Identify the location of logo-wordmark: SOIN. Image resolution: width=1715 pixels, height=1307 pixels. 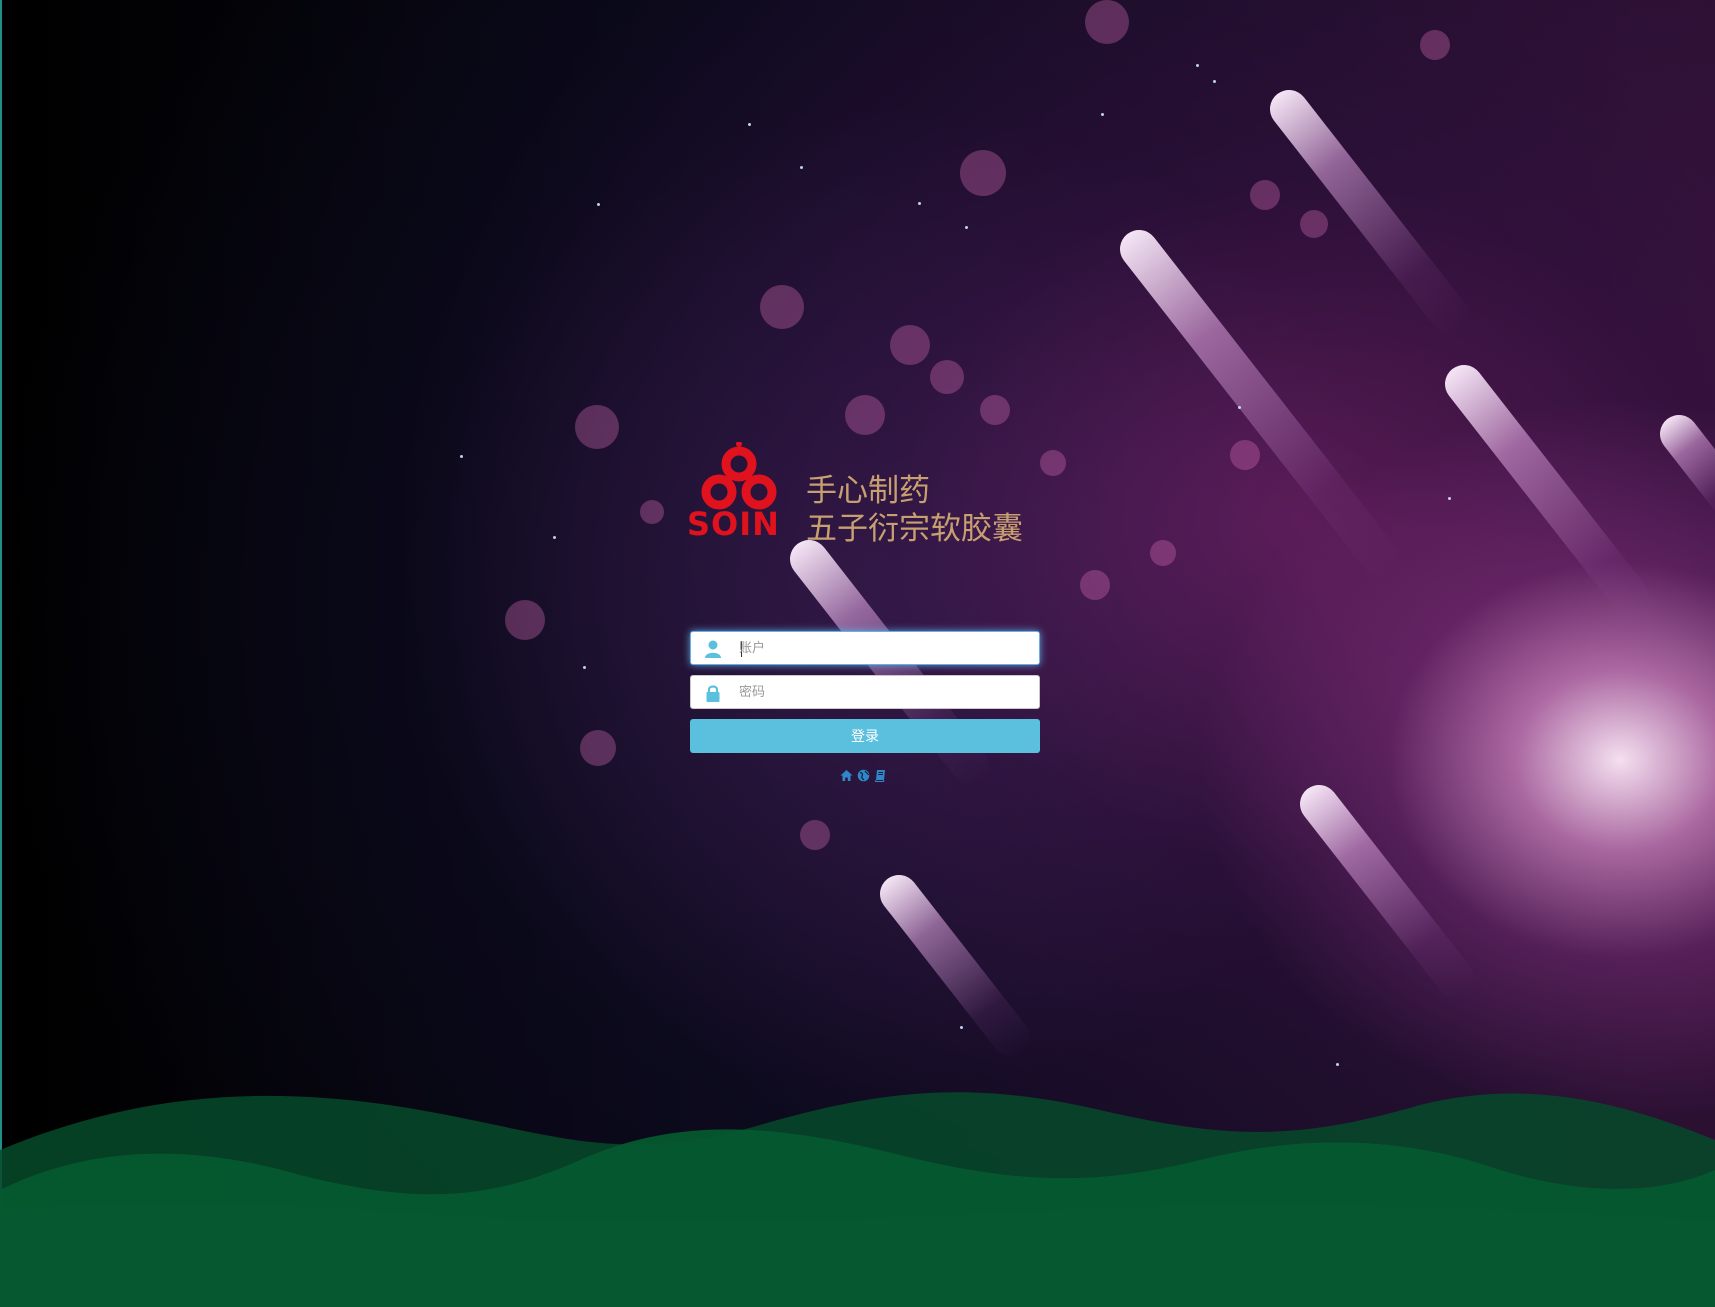
(733, 524).